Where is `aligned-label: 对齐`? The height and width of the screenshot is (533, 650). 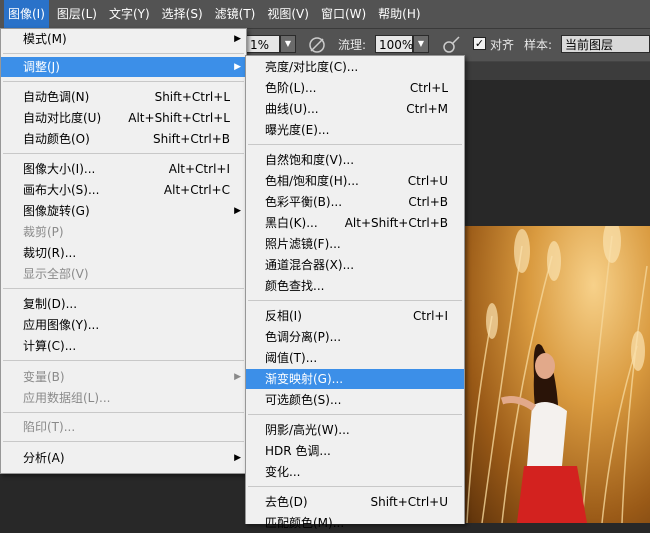
aligned-label: 对齐 is located at coordinates (502, 45).